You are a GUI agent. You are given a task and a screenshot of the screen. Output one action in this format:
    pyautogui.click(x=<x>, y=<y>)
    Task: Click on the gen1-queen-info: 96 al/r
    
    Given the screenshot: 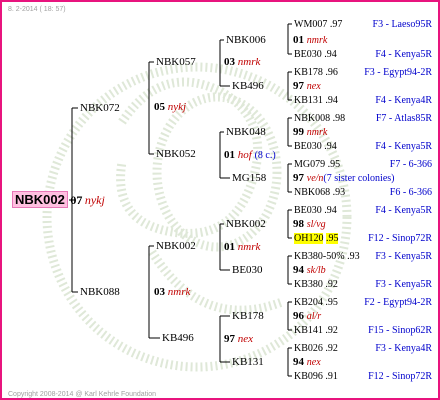 What is the action you would take?
    pyautogui.click(x=307, y=316)
    